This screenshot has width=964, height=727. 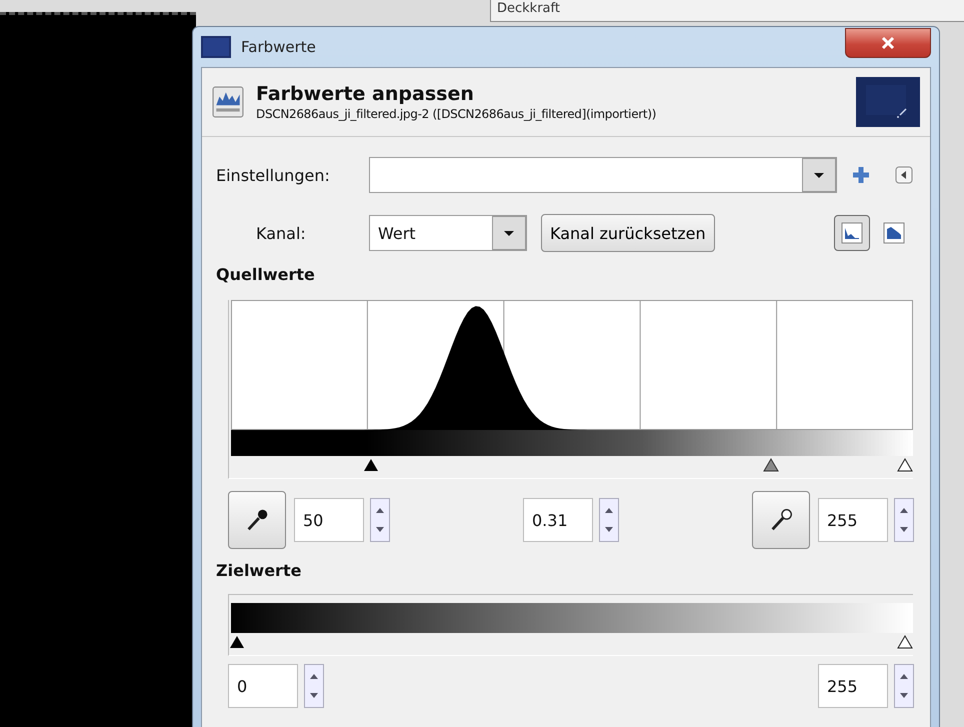 I want to click on window-title: Farbwerte, so click(x=278, y=47).